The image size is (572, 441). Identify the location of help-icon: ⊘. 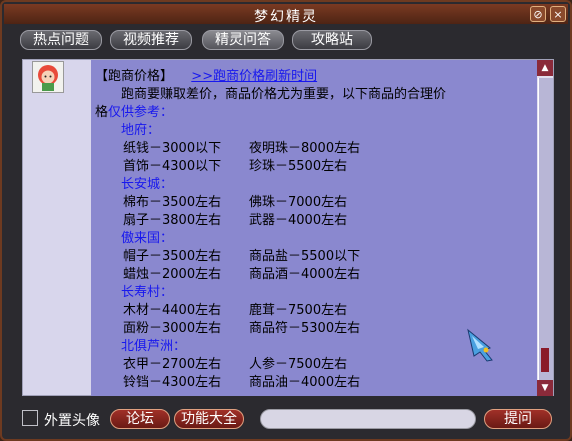
(538, 14).